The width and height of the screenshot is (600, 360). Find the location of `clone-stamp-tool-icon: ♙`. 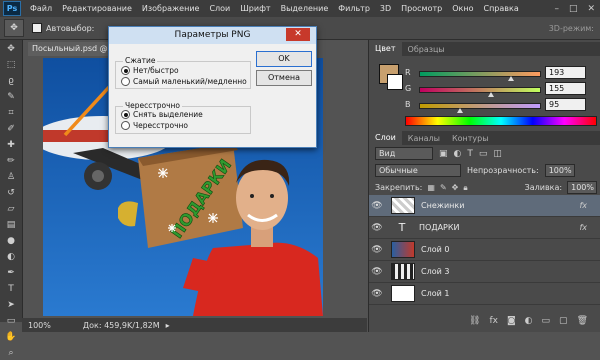

clone-stamp-tool-icon: ♙ is located at coordinates (11, 177).